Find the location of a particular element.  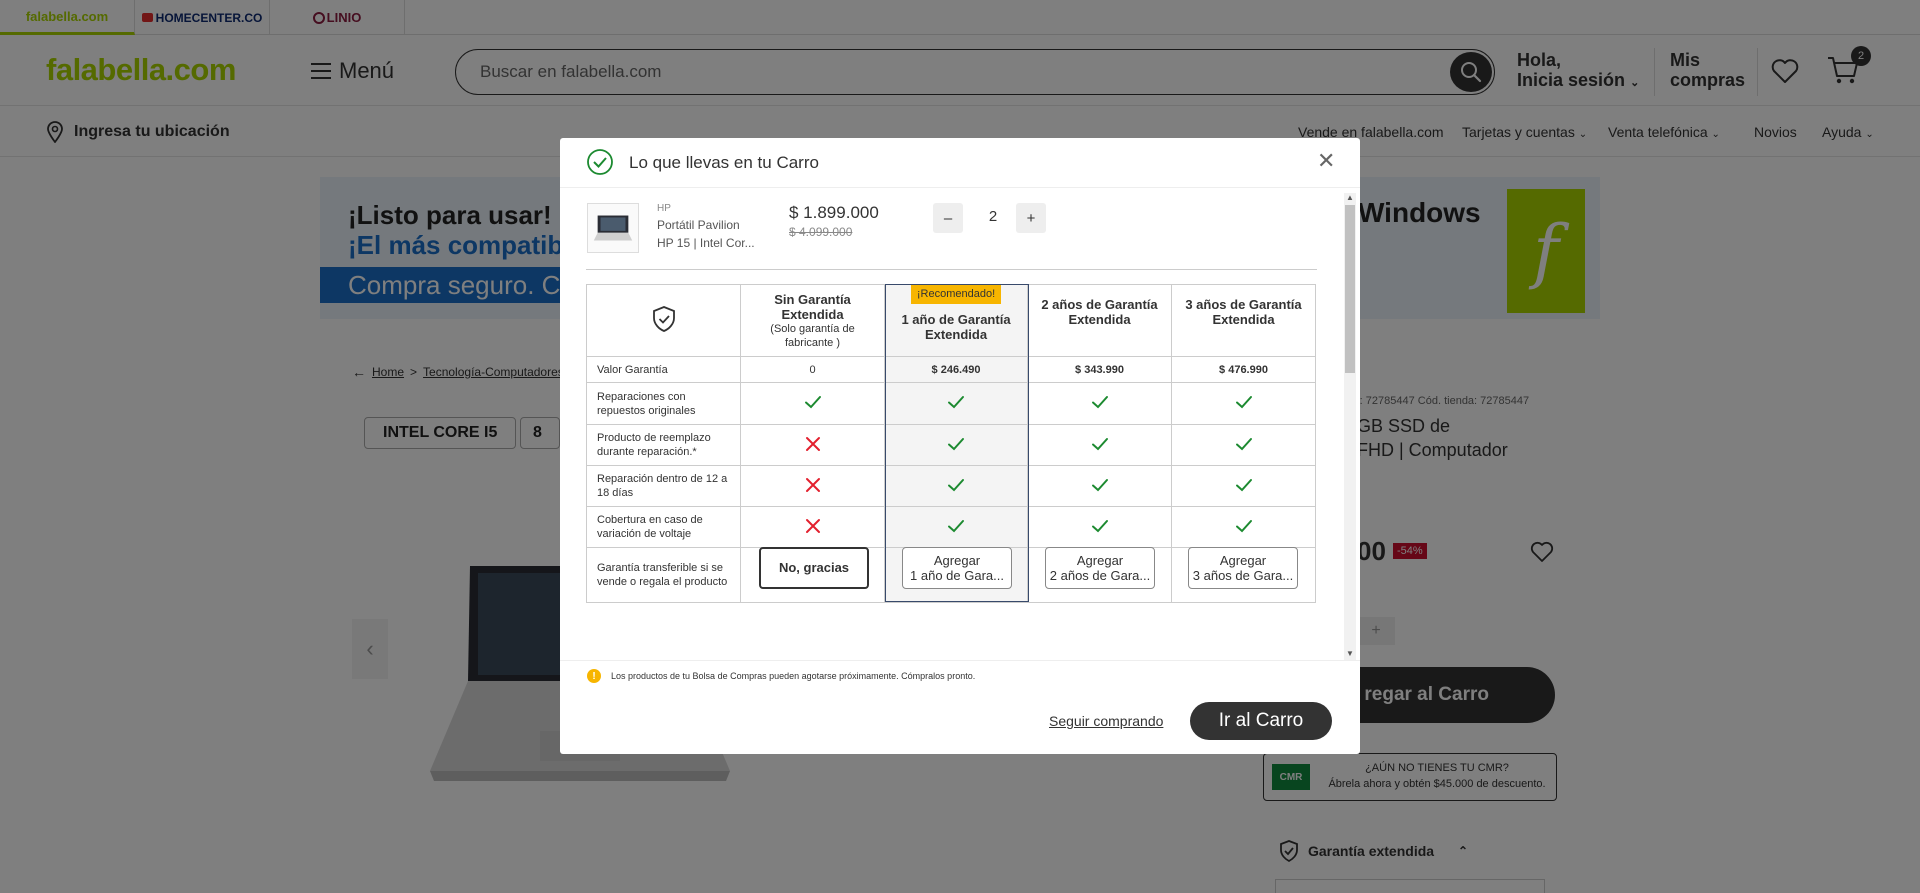

check-circle-icon is located at coordinates (600, 162).